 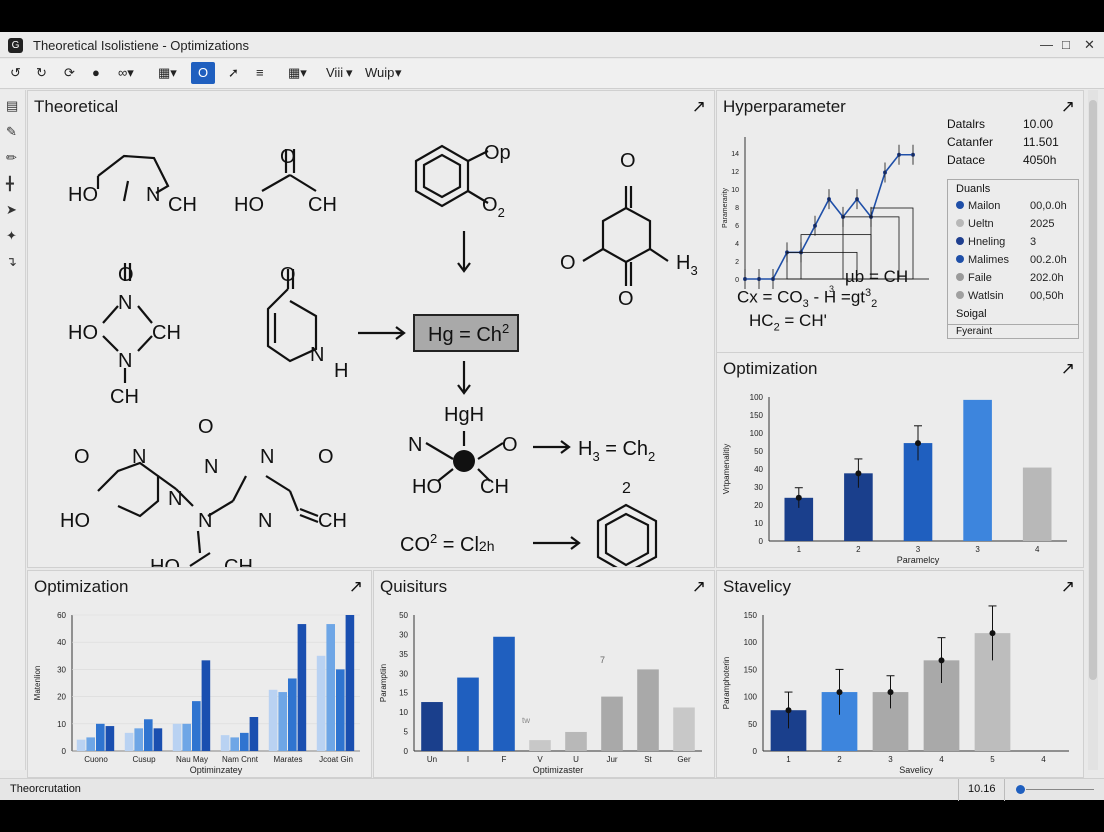 I want to click on m7-n5: N, so click(x=205, y=521).